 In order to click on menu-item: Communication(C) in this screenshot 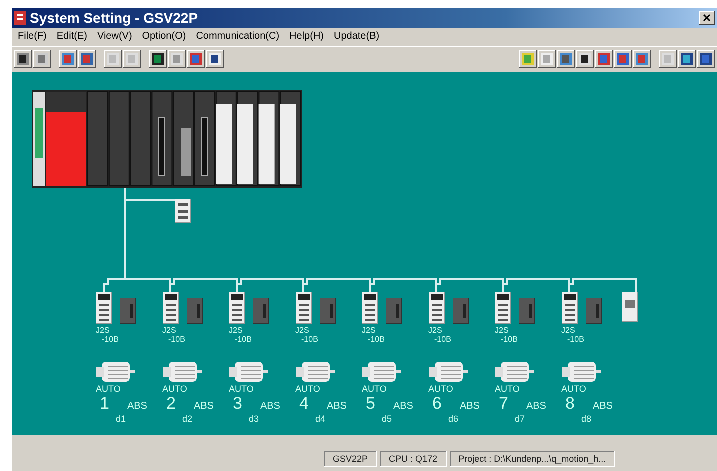, I will do `click(238, 36)`.